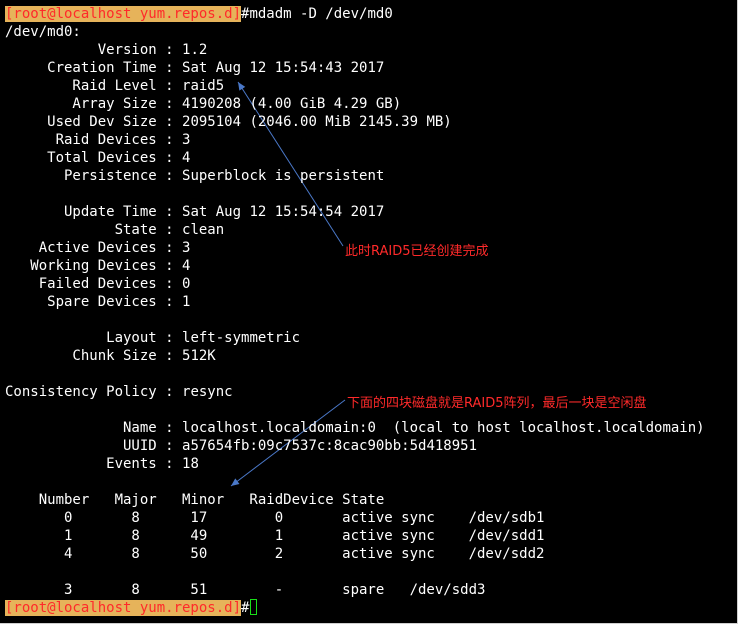 The height and width of the screenshot is (627, 741). I want to click on detail-key: Name, so click(81, 428).